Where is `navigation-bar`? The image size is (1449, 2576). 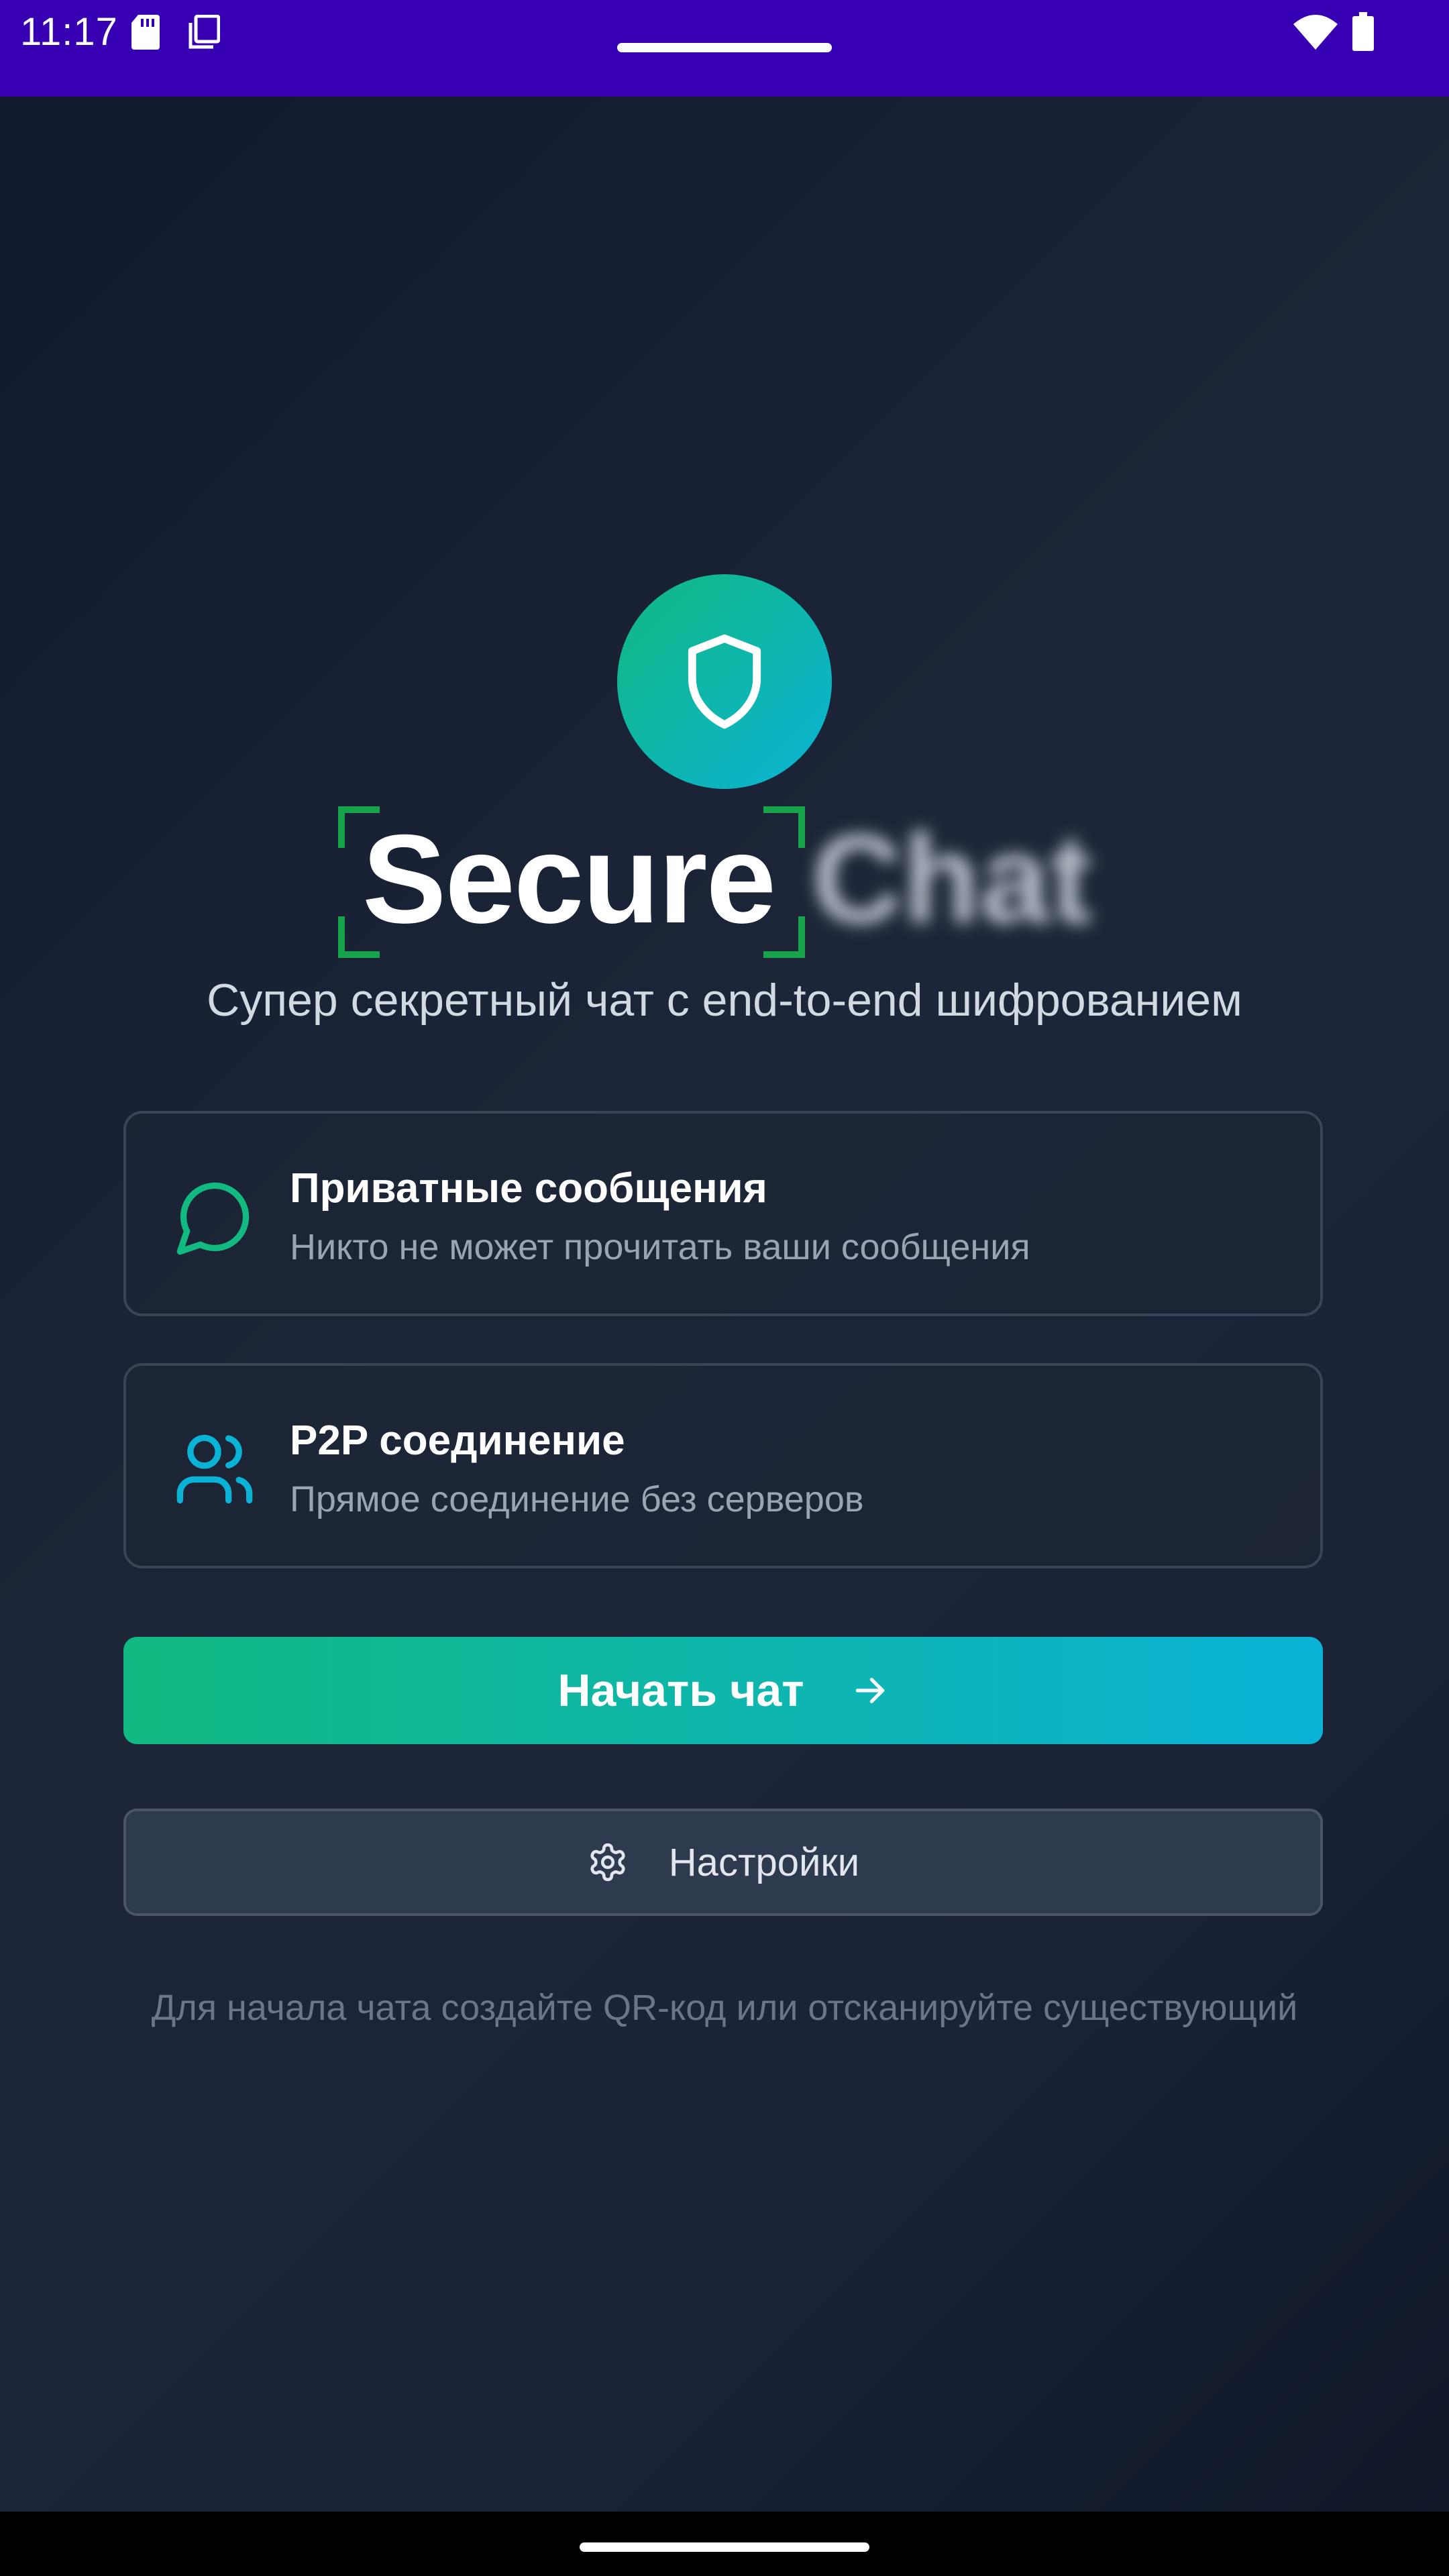
navigation-bar is located at coordinates (724, 2544).